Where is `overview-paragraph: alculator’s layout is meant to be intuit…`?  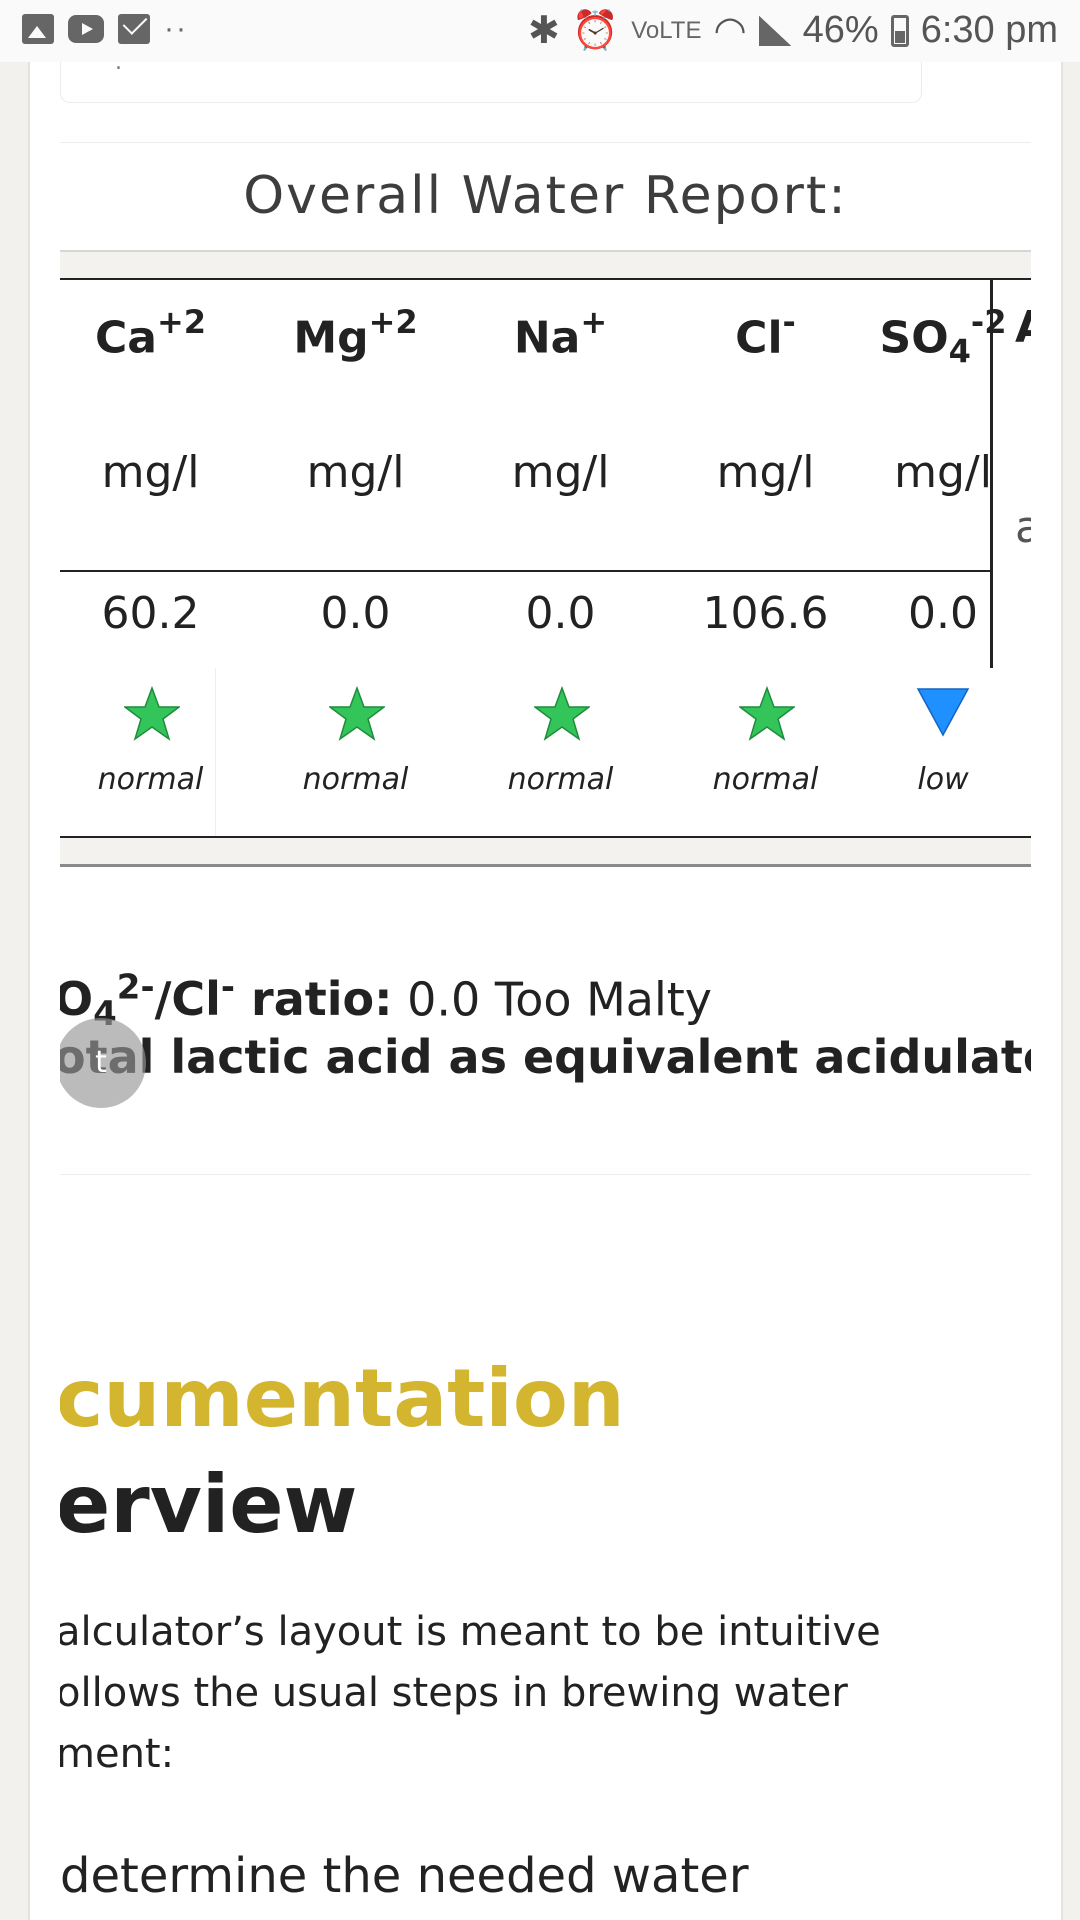
overview-paragraph: alculator’s layout is meant to be intuit… is located at coordinates (470, 1693).